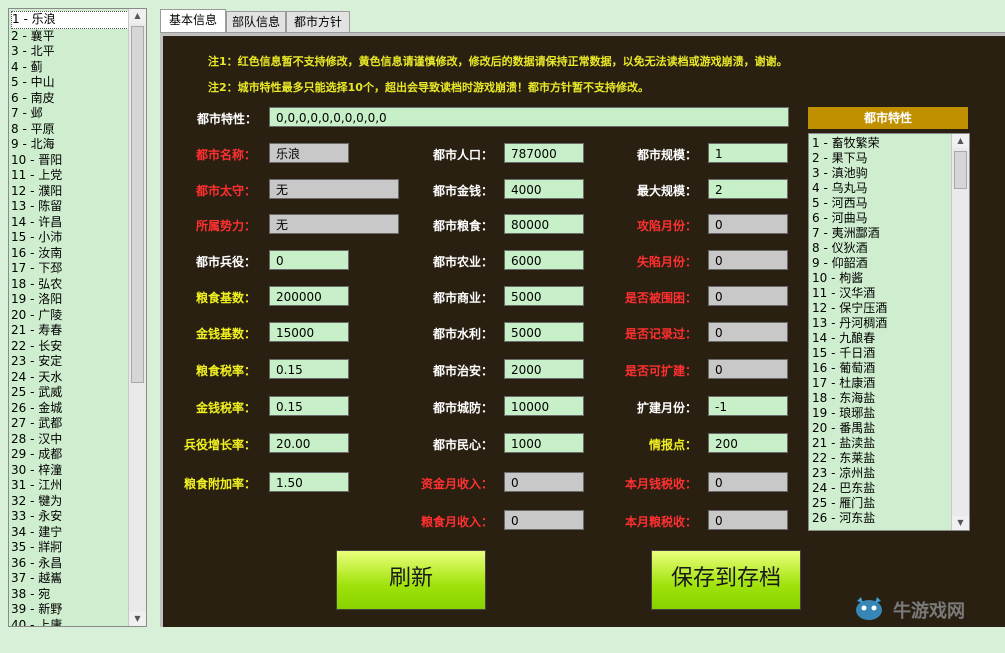 The width and height of the screenshot is (1005, 653). Describe the element at coordinates (70, 254) in the screenshot. I see `city-list-item: 16 - 汝南` at that location.